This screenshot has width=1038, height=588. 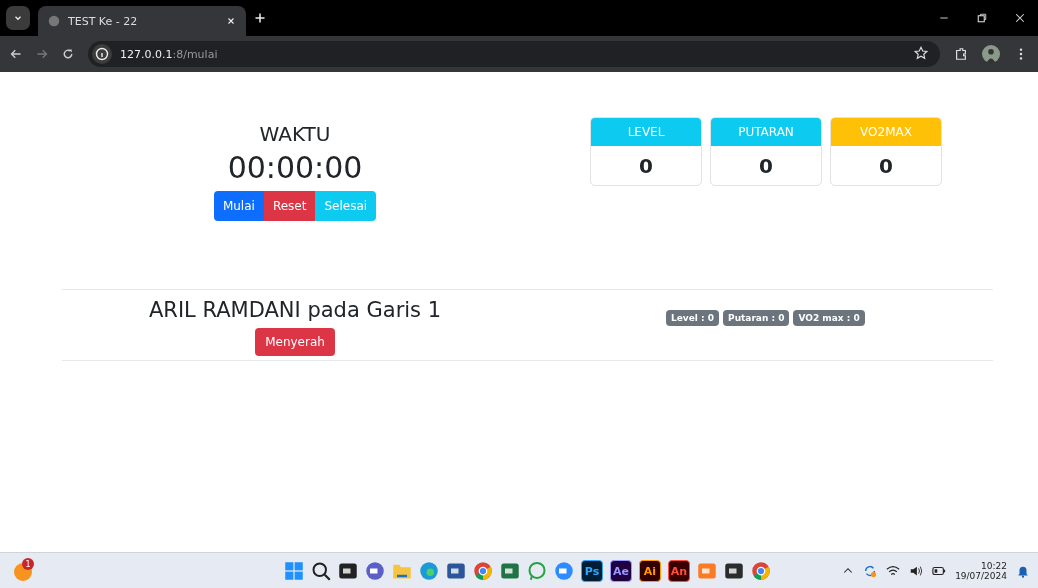 I want to click on video-app-icon, so click(x=564, y=571).